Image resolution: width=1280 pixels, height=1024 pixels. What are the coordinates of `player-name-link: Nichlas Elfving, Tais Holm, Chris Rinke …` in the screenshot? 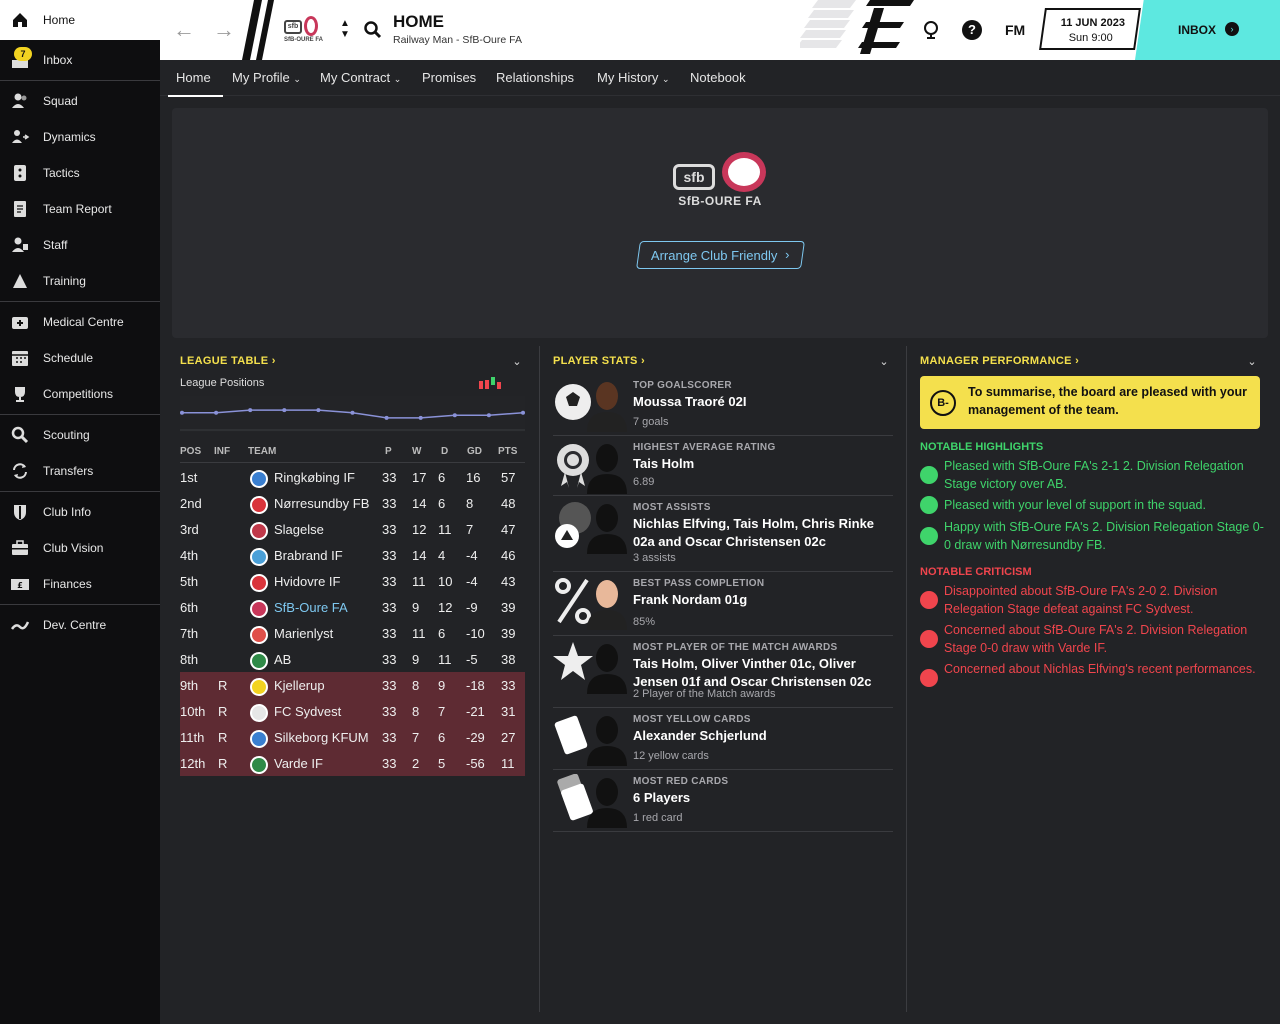 It's located at (760, 533).